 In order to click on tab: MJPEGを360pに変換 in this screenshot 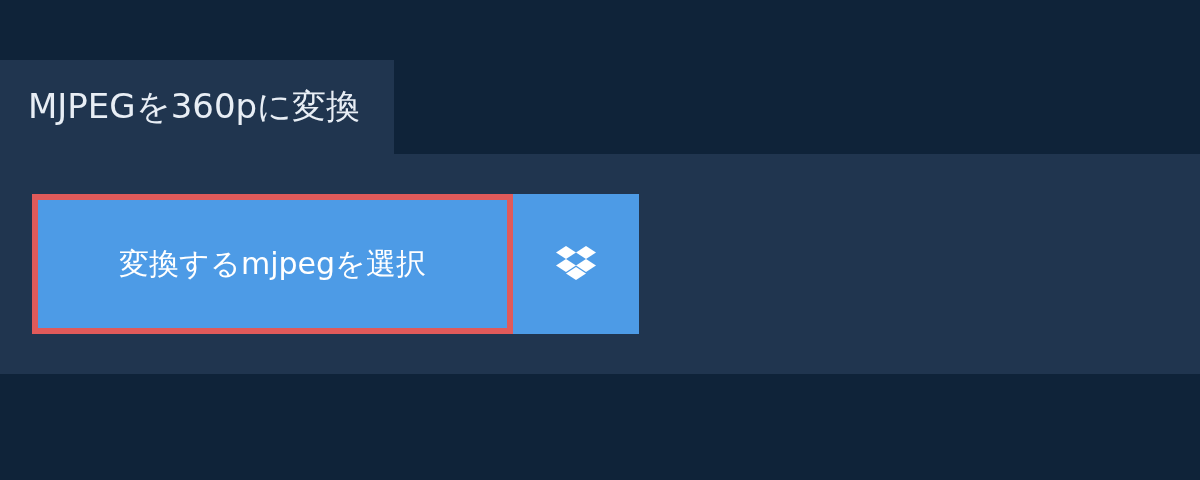, I will do `click(197, 107)`.